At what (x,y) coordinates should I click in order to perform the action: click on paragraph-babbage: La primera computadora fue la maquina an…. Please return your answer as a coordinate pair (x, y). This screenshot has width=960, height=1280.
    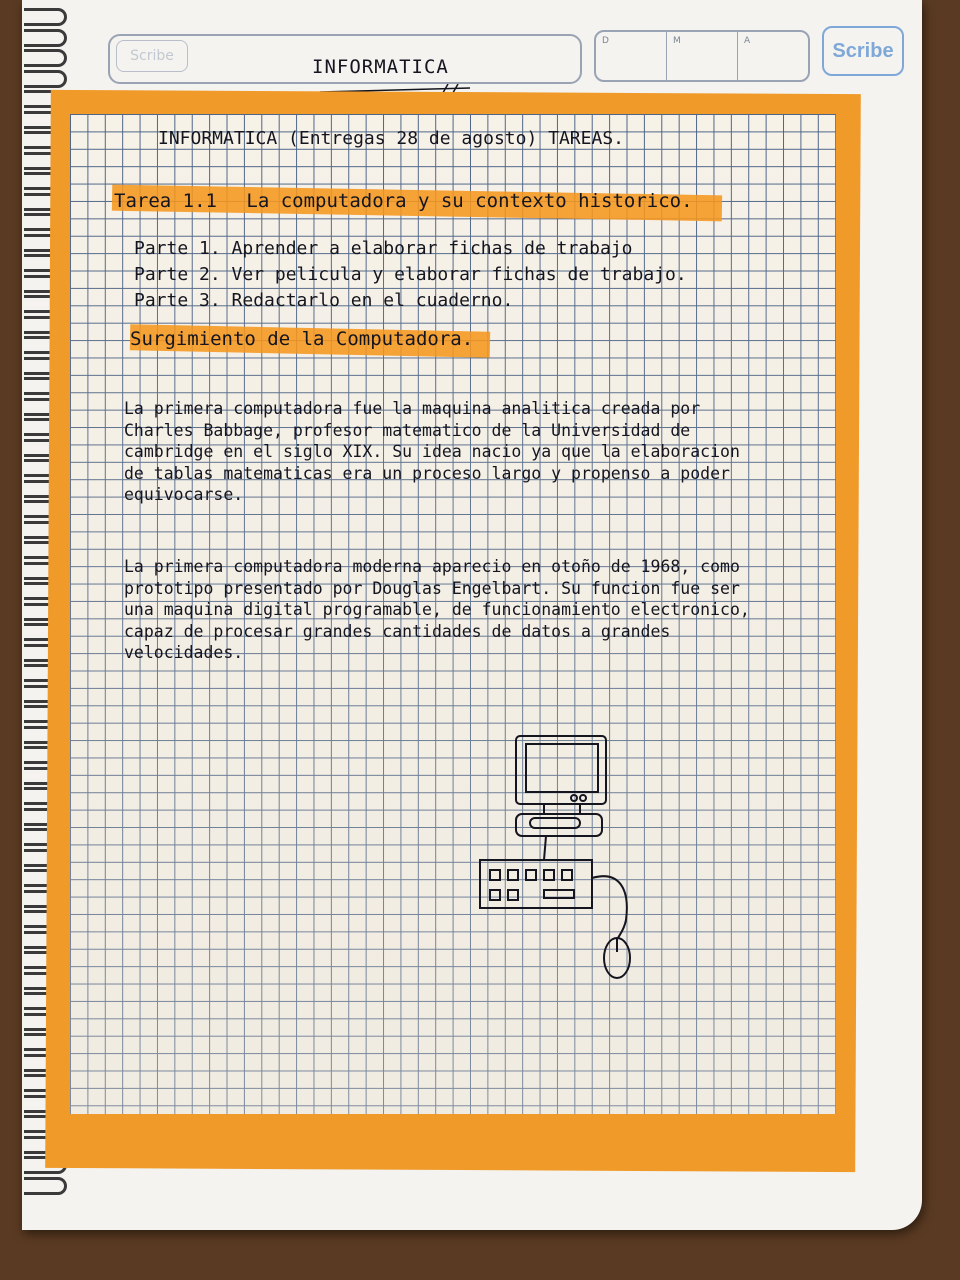
    Looking at the image, I should click on (432, 451).